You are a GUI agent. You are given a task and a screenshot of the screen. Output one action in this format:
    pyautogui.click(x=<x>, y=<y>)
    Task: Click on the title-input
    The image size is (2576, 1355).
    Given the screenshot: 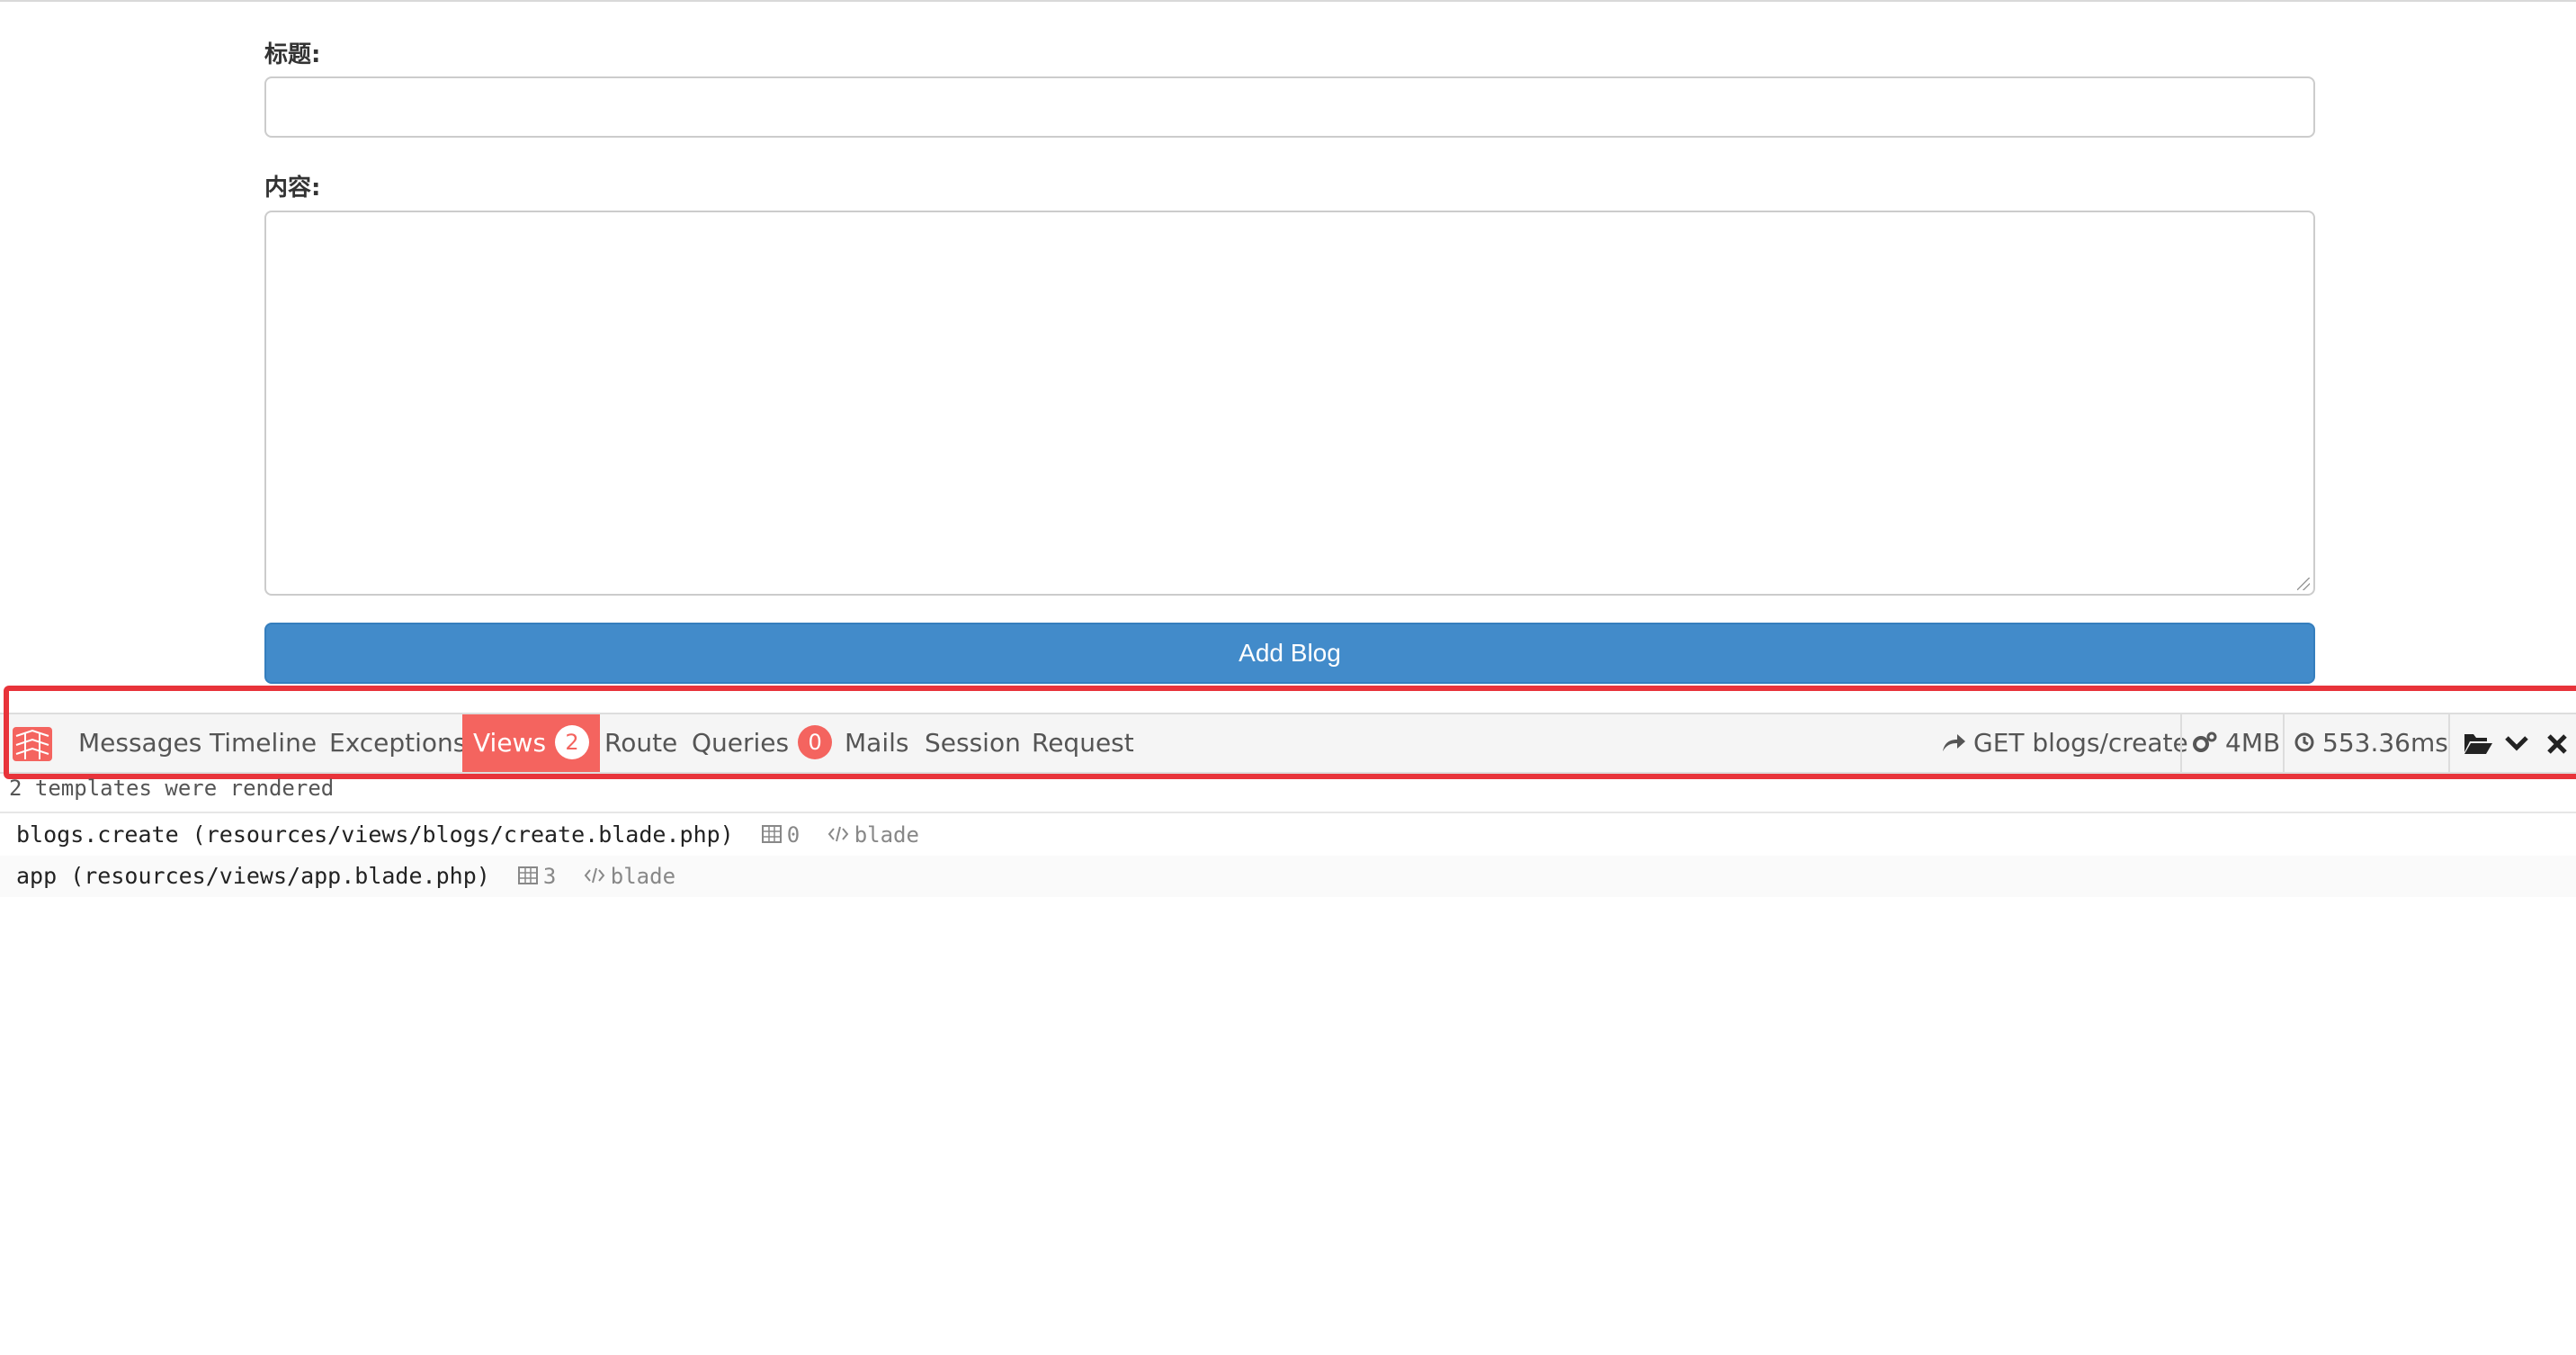 What is the action you would take?
    pyautogui.click(x=1289, y=107)
    